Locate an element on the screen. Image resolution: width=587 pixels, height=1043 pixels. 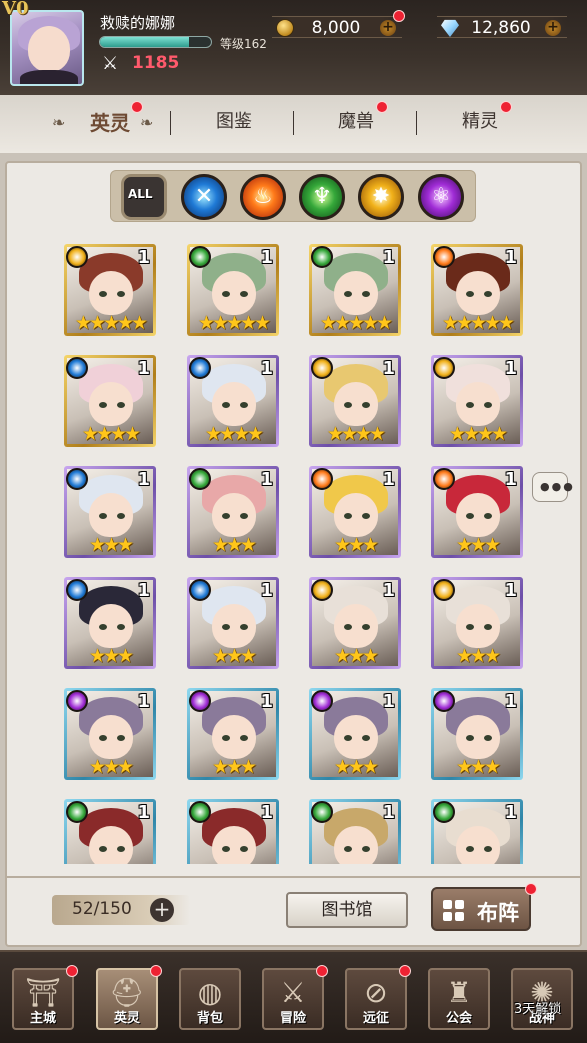
dark-element-icon: ⚛ is located at coordinates (441, 196).